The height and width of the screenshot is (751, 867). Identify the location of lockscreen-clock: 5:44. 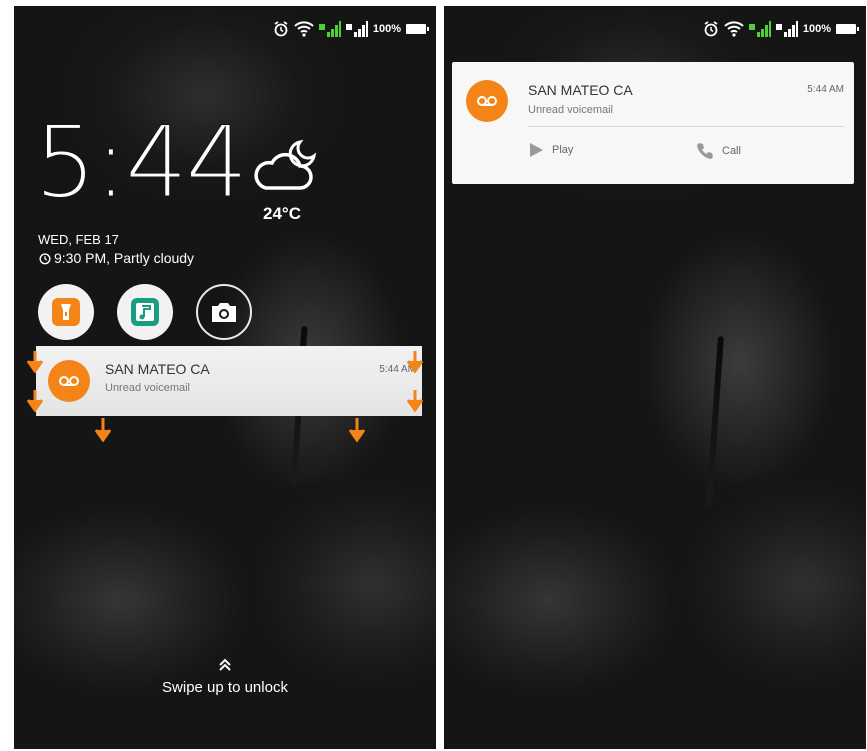
(140, 163).